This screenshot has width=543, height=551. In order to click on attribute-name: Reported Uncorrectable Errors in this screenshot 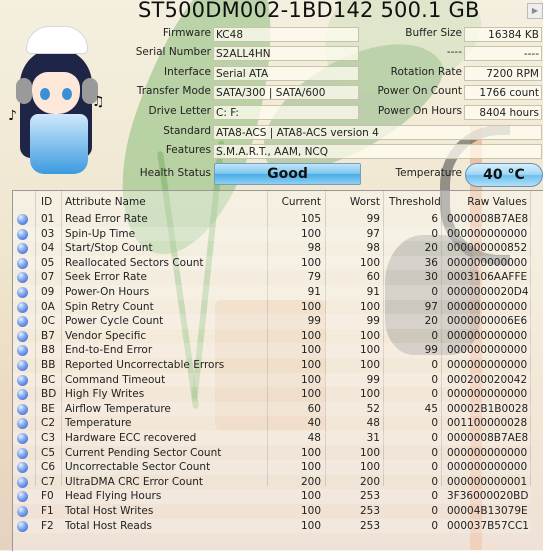, I will do `click(145, 365)`.